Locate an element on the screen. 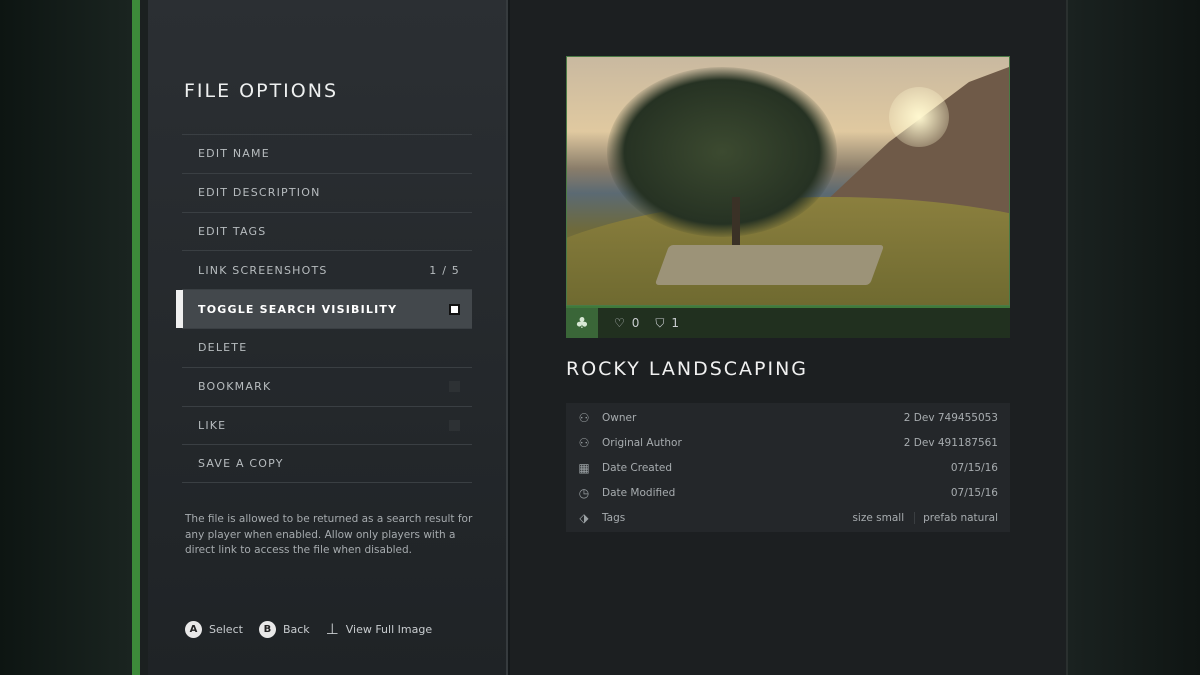 The image size is (1200, 675). background-right is located at coordinates (1133, 337).